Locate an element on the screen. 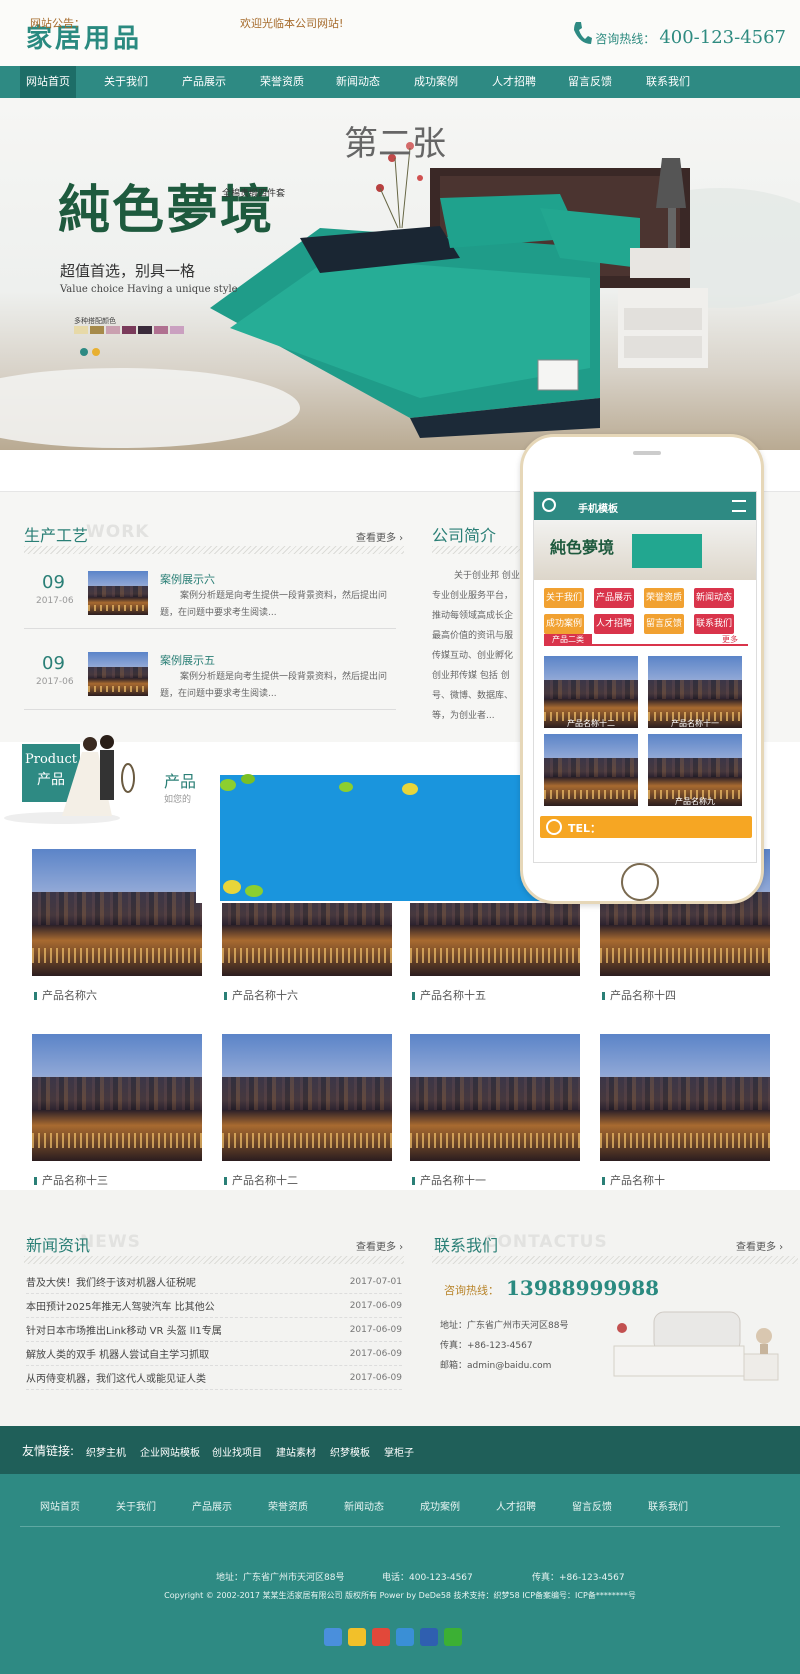 Image resolution: width=800 pixels, height=1674 pixels. case-day: 09 is located at coordinates (53, 663).